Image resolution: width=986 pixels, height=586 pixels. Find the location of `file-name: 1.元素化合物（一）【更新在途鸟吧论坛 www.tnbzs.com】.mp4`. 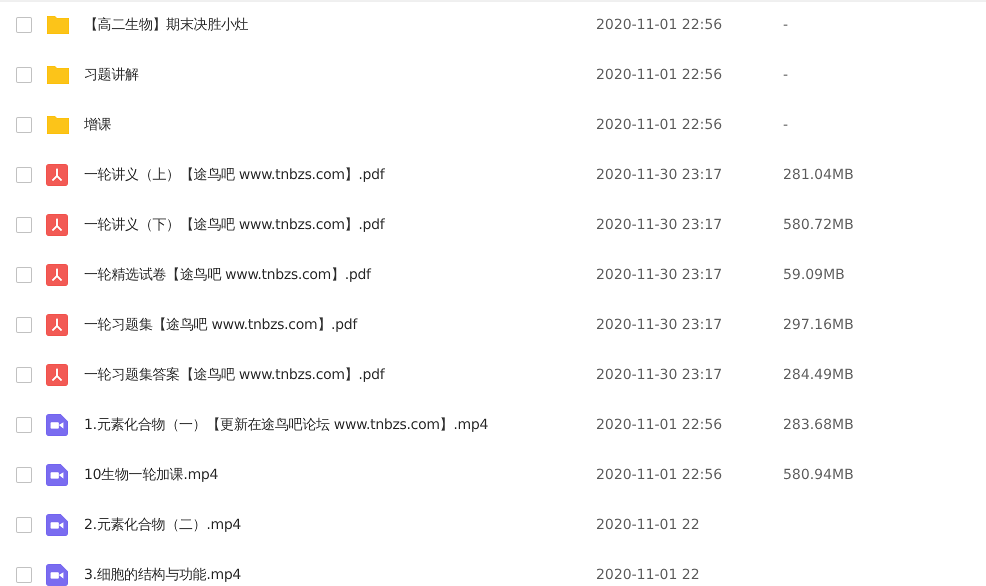

file-name: 1.元素化合物（一）【更新在途鸟吧论坛 www.tnbzs.com】.mp4 is located at coordinates (340, 425).